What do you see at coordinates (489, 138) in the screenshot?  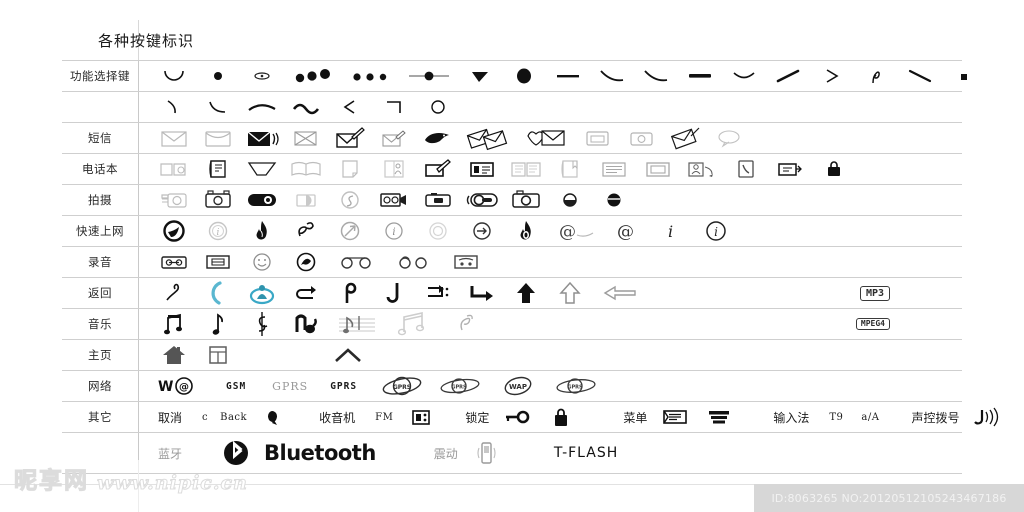 I see `envelope-pair-icon` at bounding box center [489, 138].